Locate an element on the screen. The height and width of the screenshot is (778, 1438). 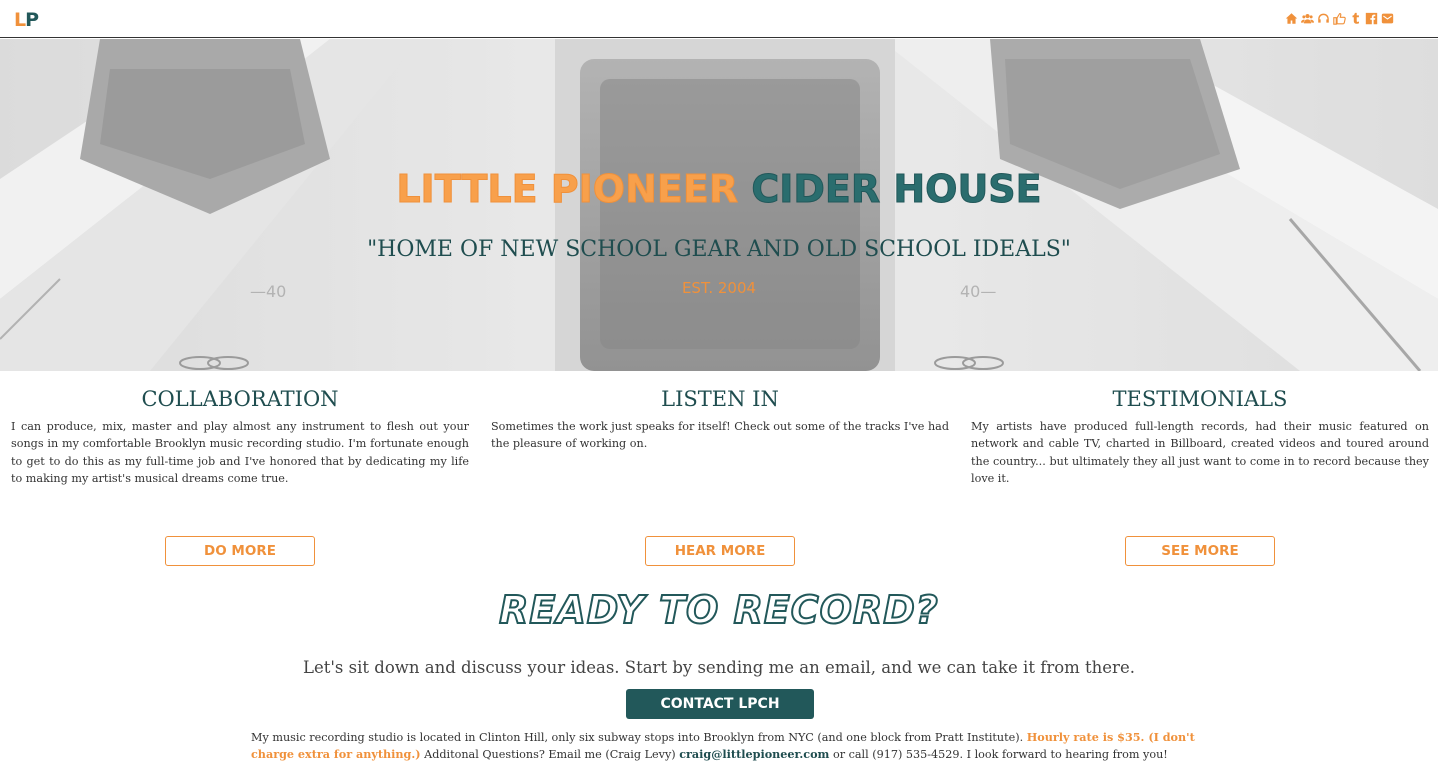
ready-title: READY TO RECORD? is located at coordinates (718, 610).